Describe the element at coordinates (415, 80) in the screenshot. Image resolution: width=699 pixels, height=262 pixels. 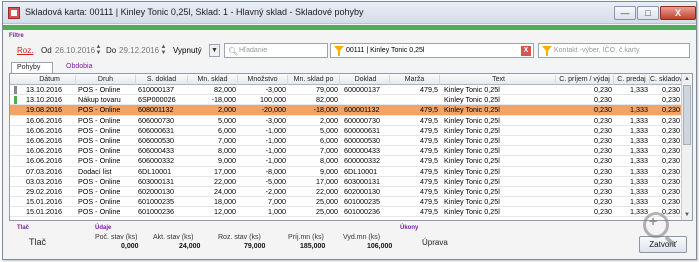
I see `column-header-margin: Marža` at that location.